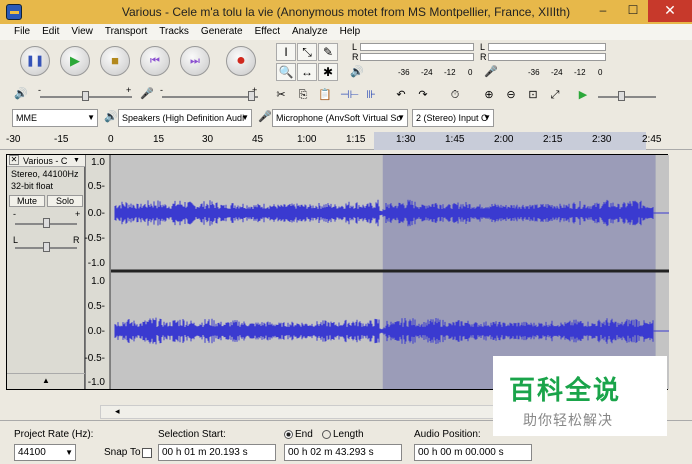  What do you see at coordinates (340, 118) in the screenshot?
I see `input-device-select: Microphone (AnvSoft Virtual So ▼` at bounding box center [340, 118].